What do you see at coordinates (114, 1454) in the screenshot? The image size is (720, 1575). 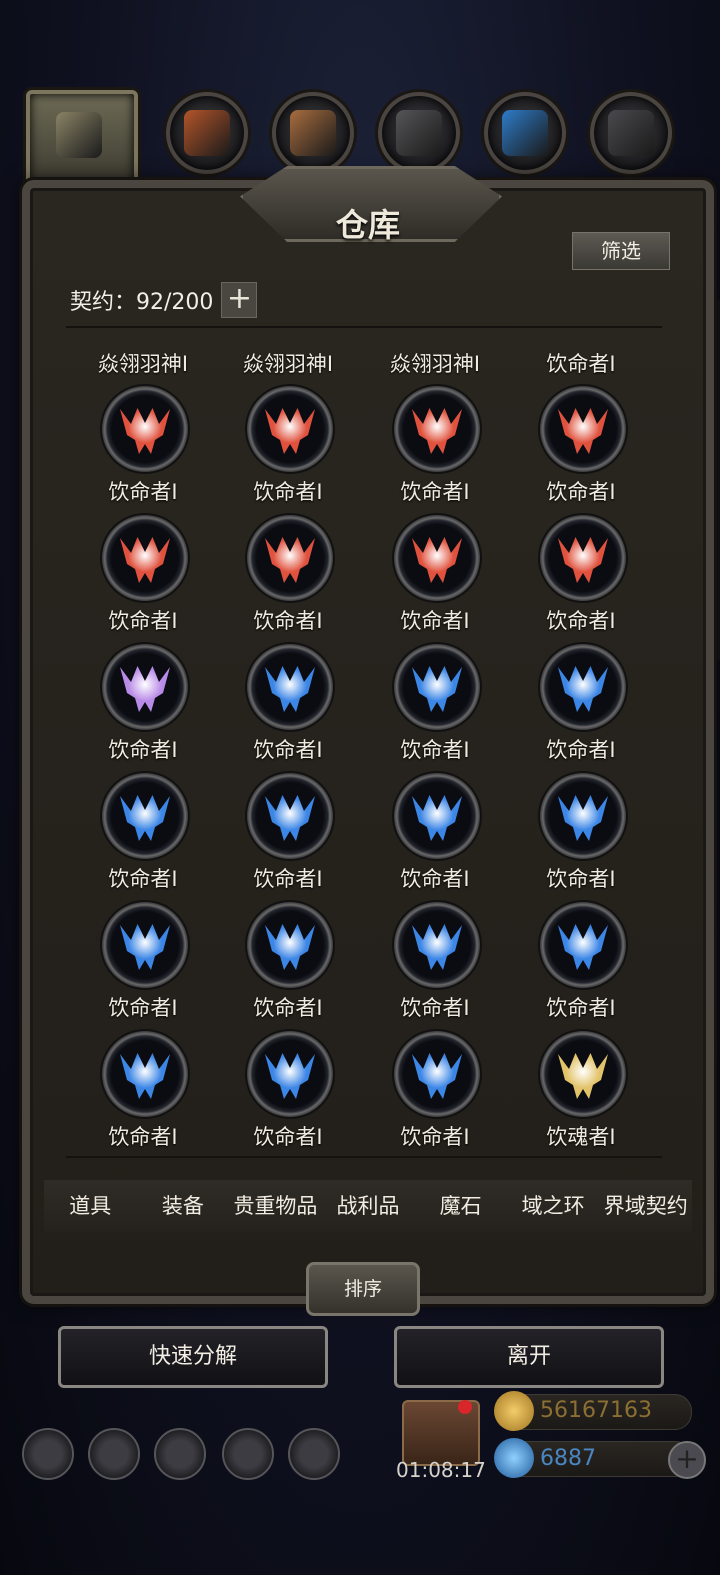 I see `badge-icon` at bounding box center [114, 1454].